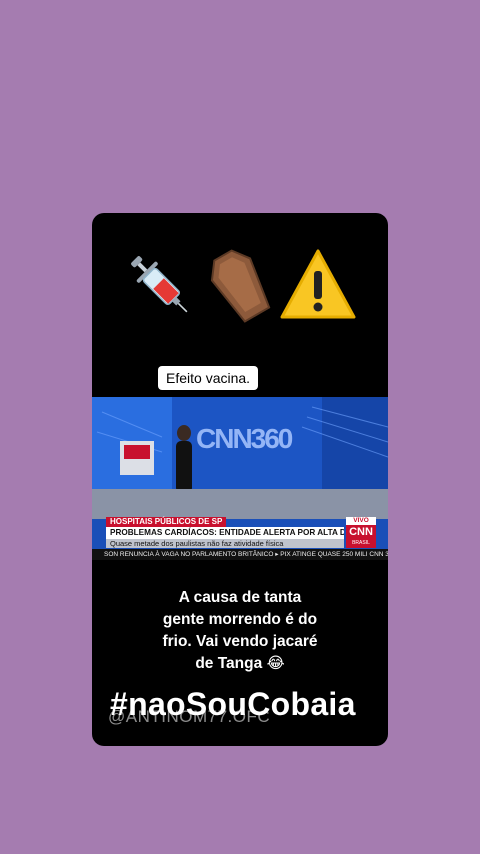 The image size is (480, 854). Describe the element at coordinates (166, 522) in the screenshot. I see `chyron-tag: HOSPITAIS PÚBLICOS DE SP` at that location.